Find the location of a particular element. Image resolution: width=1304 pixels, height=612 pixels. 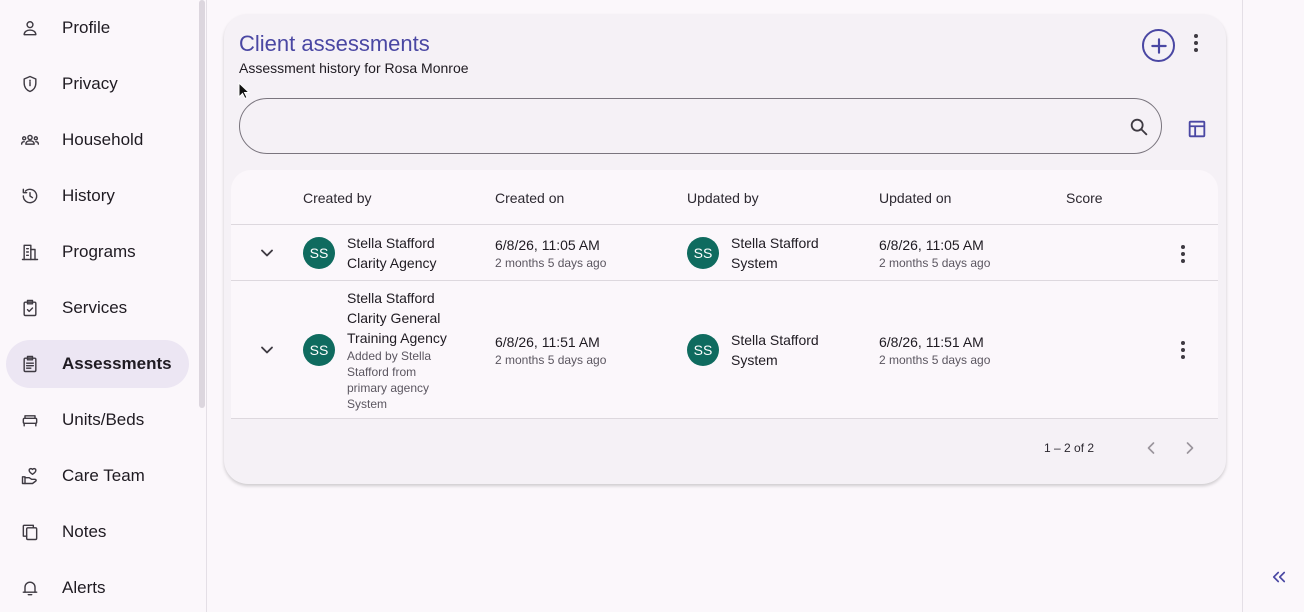

collapse-panel-button is located at coordinates (1279, 577).